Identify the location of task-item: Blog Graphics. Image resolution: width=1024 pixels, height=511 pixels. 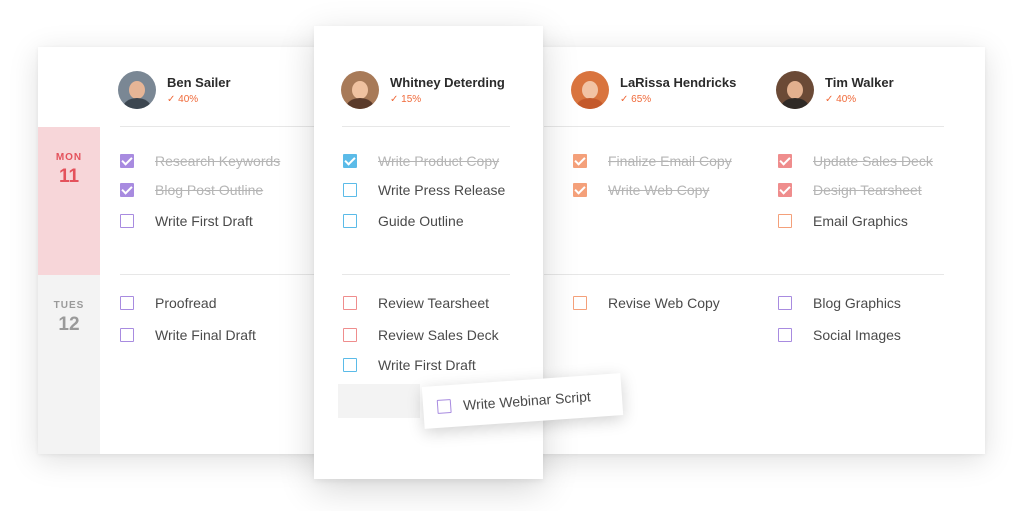
(839, 303).